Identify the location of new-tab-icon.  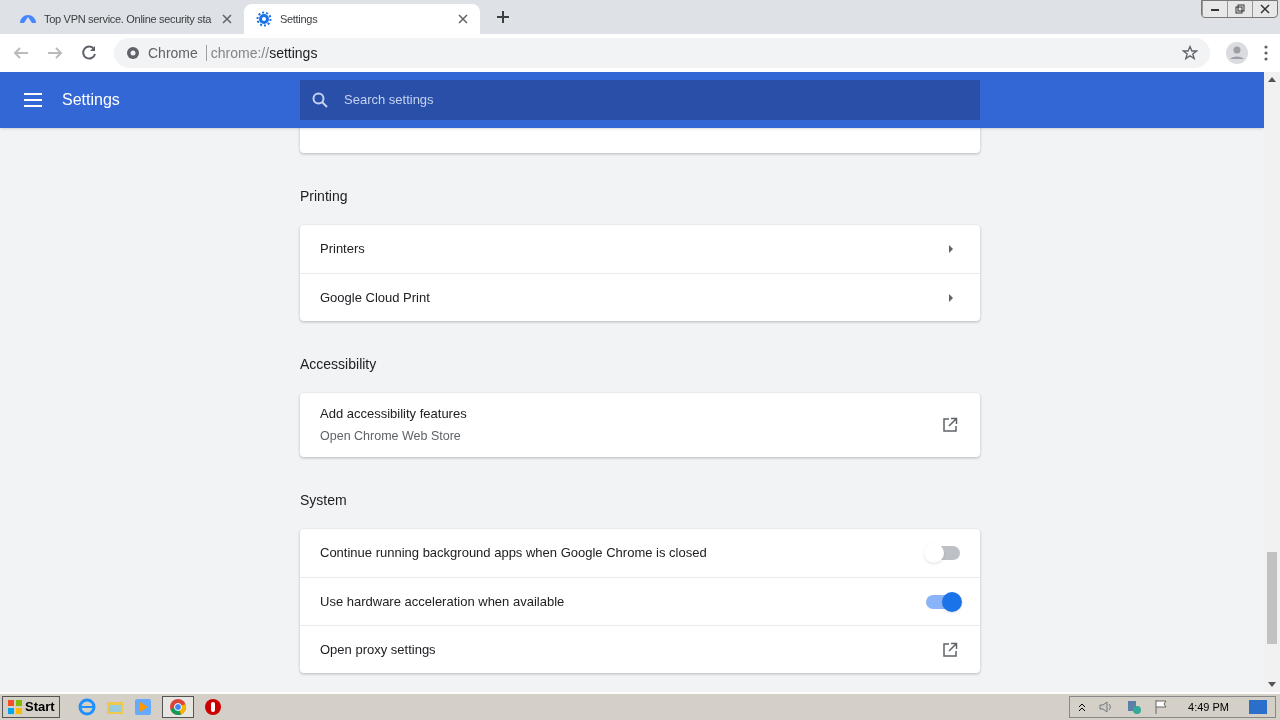
(503, 17).